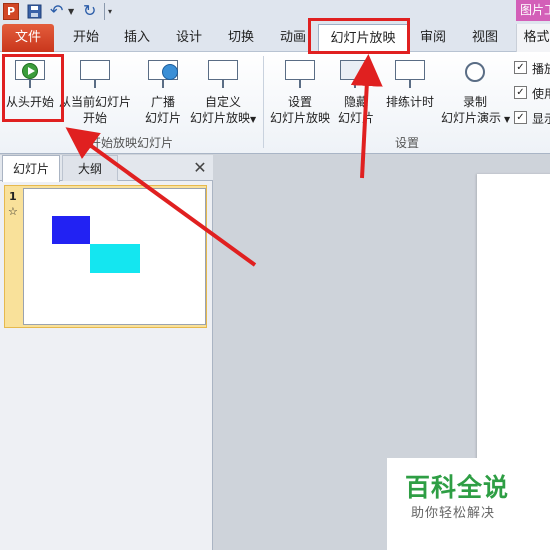 This screenshot has height=550, width=550. I want to click on arrow-to-from-beginning, so click(161, 197).